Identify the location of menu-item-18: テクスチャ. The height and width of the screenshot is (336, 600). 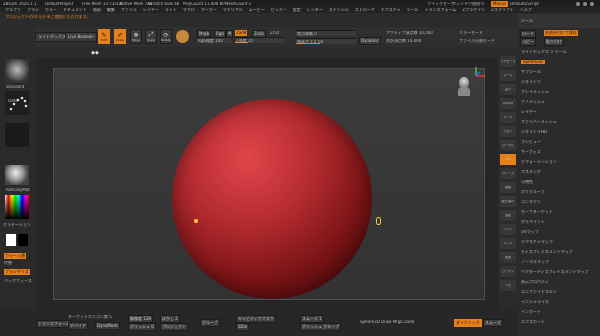
(391, 10).